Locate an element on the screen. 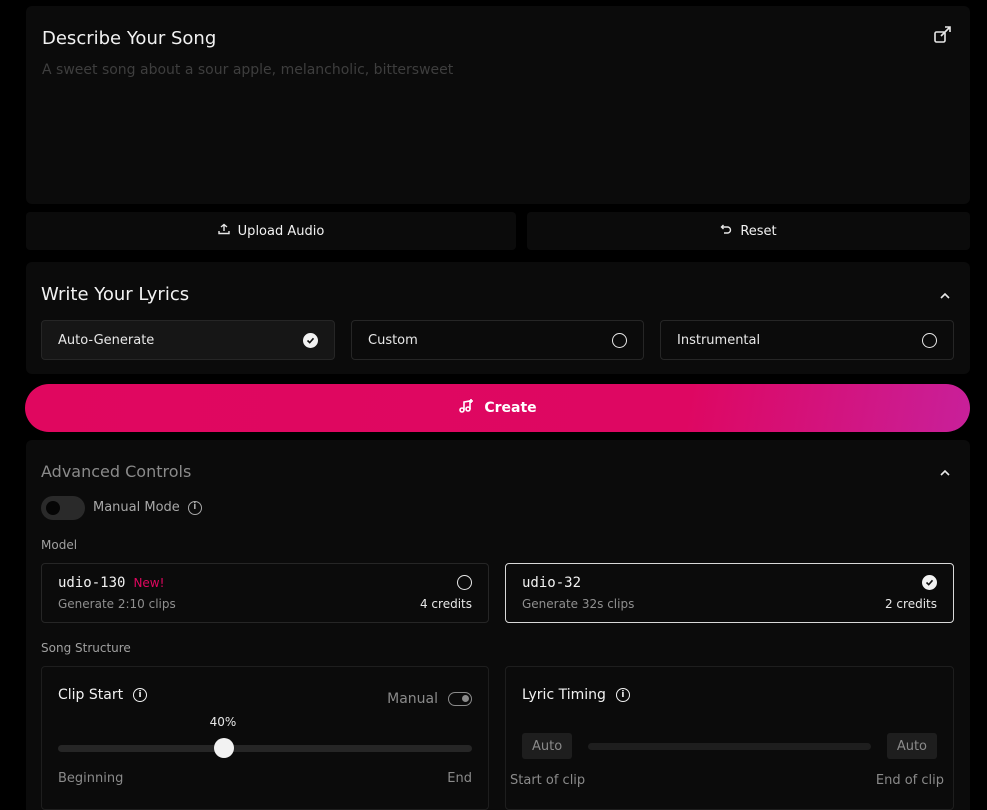 The width and height of the screenshot is (987, 810). reset-label: Reset is located at coordinates (758, 231).